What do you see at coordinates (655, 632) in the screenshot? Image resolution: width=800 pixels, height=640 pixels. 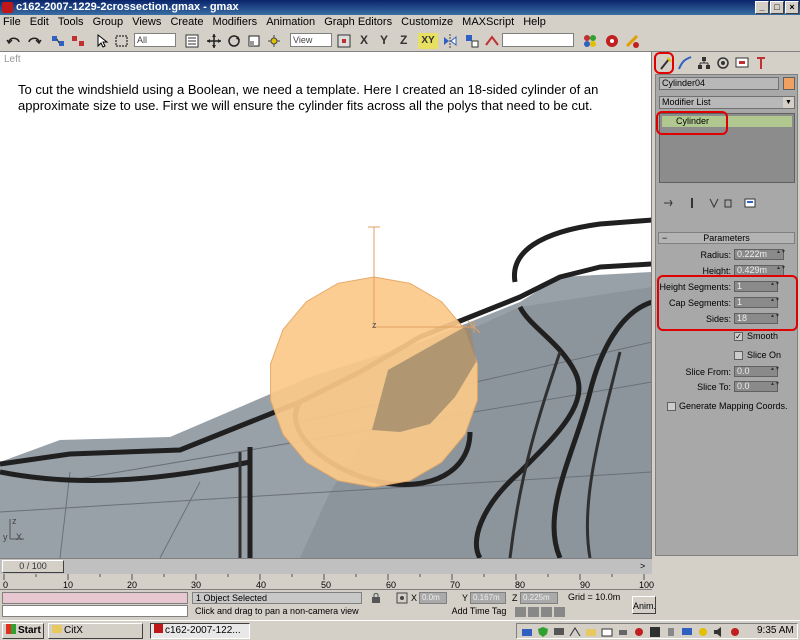 I see `tray-app-icon` at bounding box center [655, 632].